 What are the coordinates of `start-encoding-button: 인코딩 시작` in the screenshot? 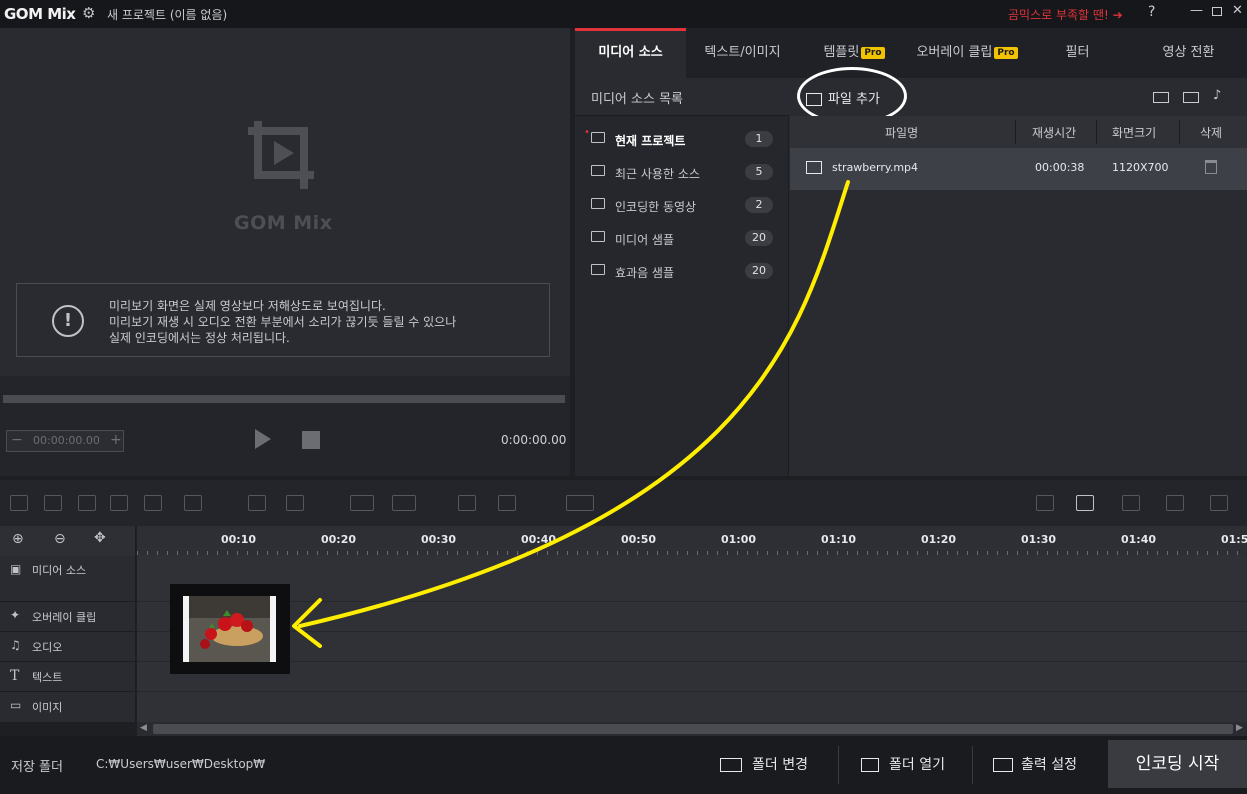 It's located at (1177, 764).